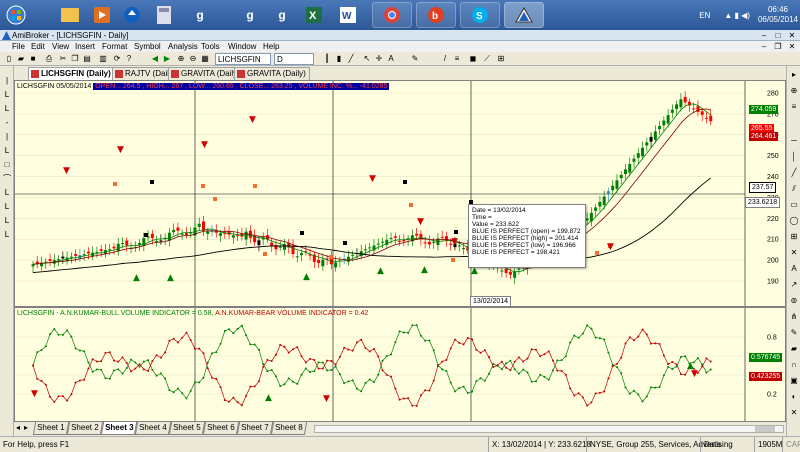  Describe the element at coordinates (289, 428) in the screenshot. I see `sheet-tab-8: Sheet 8` at that location.